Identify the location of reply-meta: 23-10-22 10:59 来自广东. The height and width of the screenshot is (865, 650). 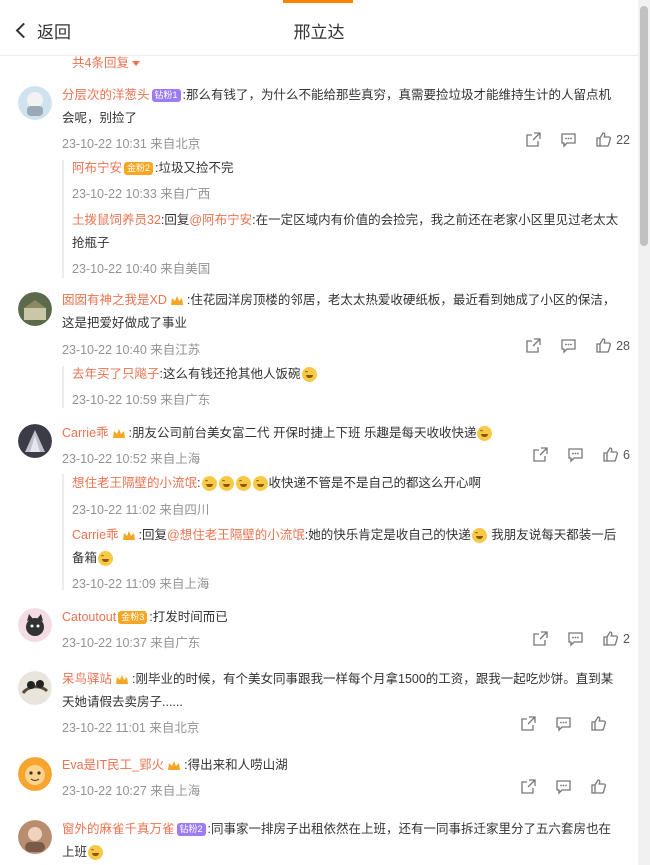
(141, 400).